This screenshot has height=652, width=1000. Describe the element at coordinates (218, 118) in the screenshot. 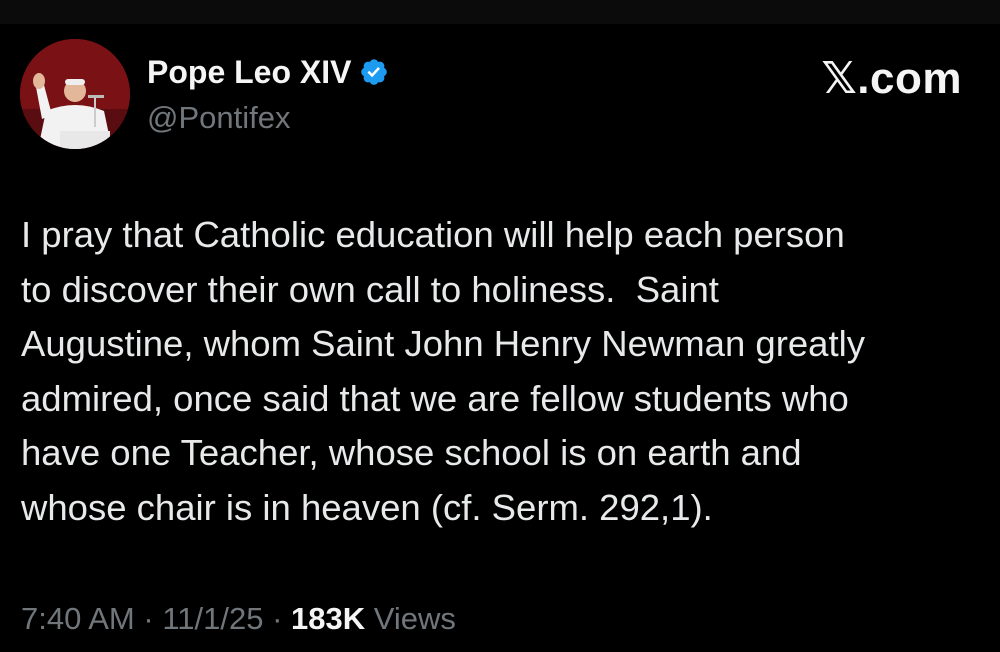

I see `author-handle: @Pontifex` at that location.